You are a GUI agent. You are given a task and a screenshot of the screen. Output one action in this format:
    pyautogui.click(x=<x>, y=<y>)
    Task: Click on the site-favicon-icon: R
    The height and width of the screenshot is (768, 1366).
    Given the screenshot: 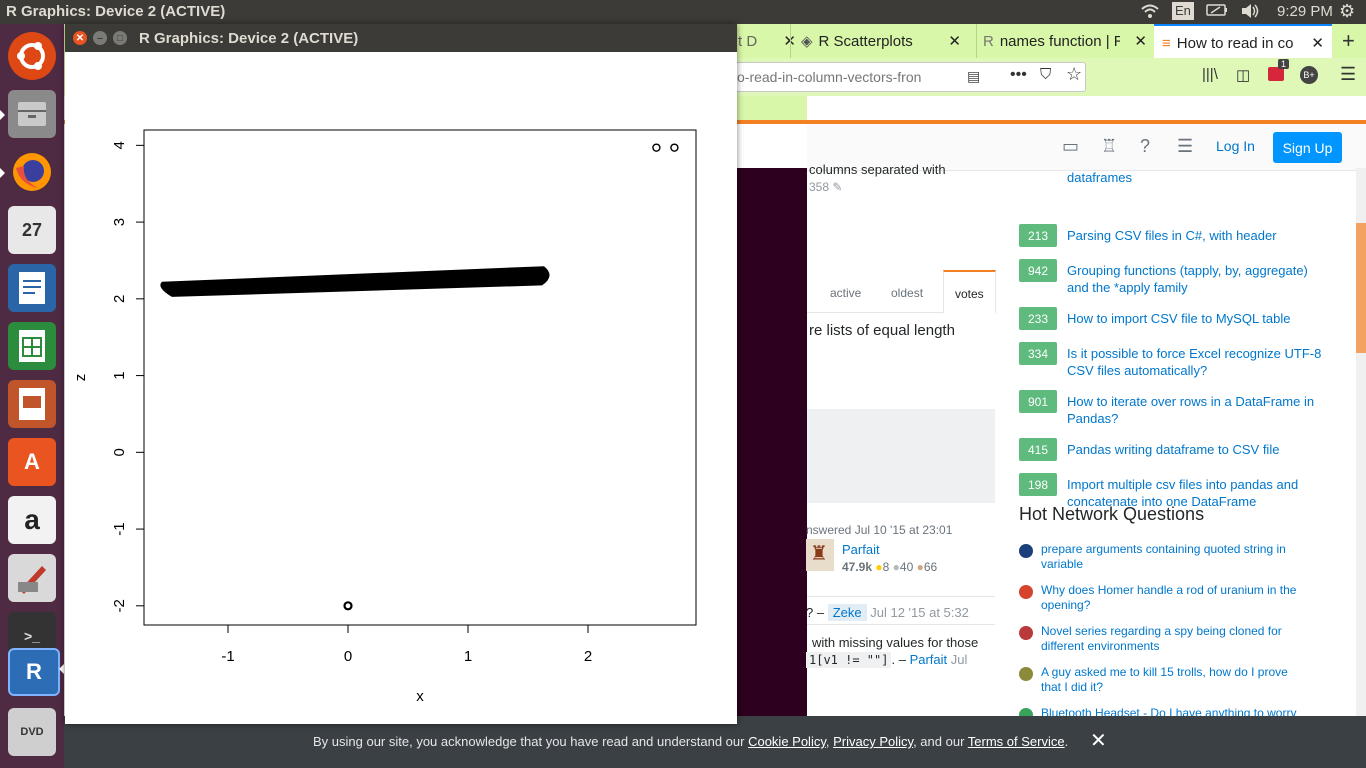 What is the action you would take?
    pyautogui.click(x=988, y=41)
    